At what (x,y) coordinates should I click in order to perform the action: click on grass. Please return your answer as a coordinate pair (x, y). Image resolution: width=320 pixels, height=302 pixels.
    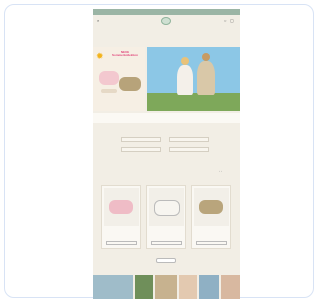
    Looking at the image, I should click on (193, 102).